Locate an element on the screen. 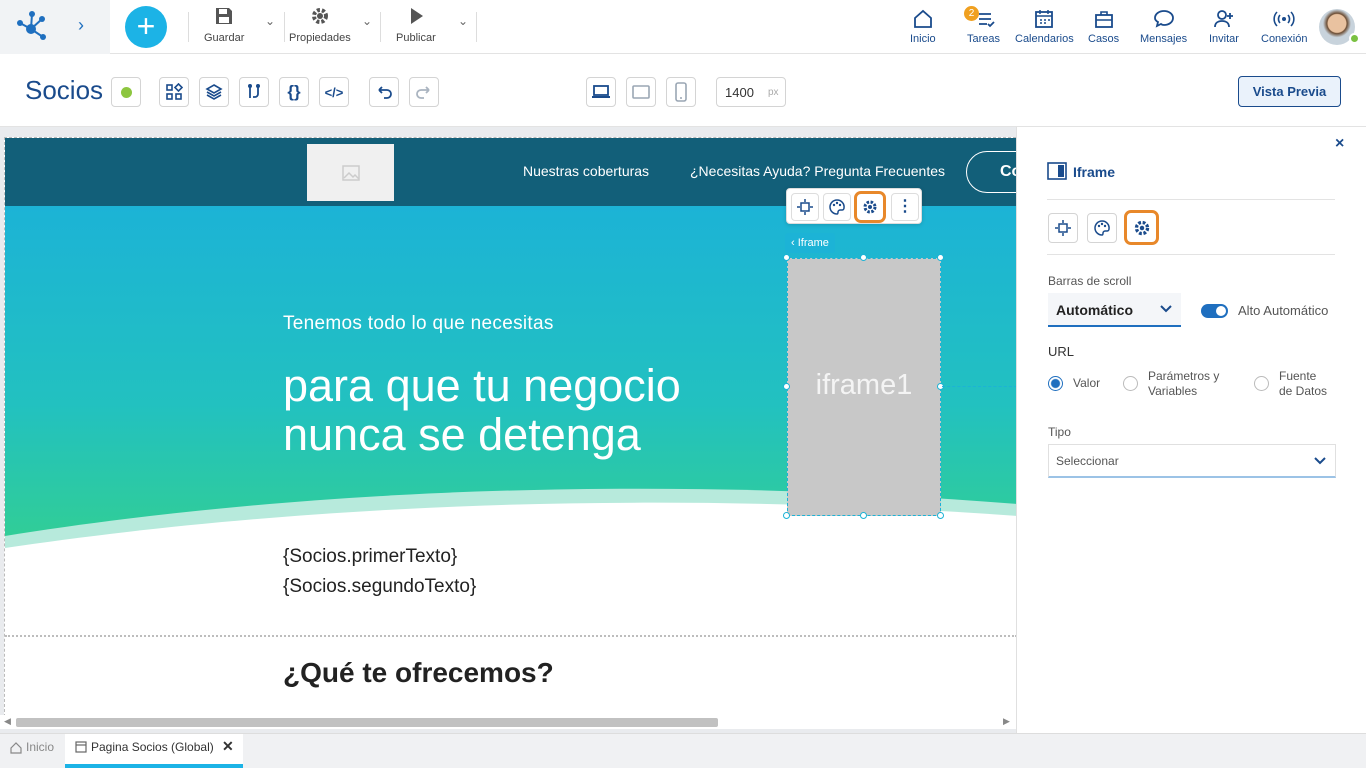 The width and height of the screenshot is (1366, 768). radio-params-dot is located at coordinates (1130, 383).